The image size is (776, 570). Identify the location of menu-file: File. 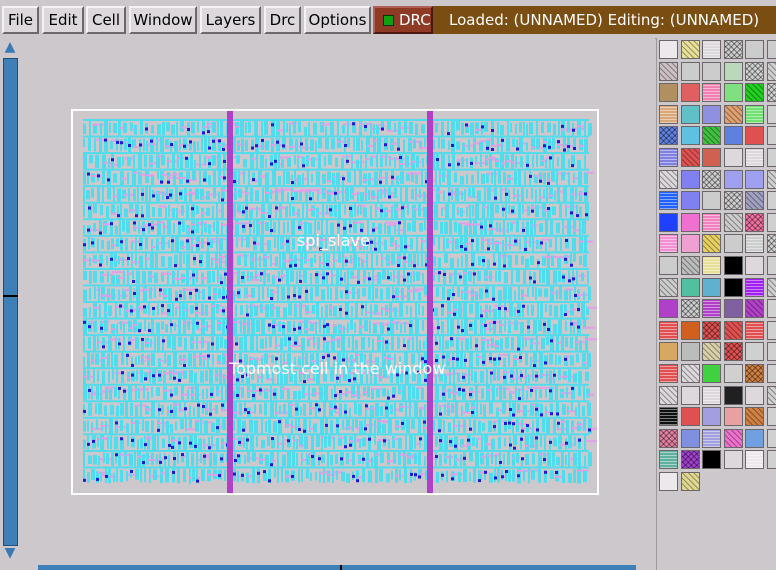
(20, 20).